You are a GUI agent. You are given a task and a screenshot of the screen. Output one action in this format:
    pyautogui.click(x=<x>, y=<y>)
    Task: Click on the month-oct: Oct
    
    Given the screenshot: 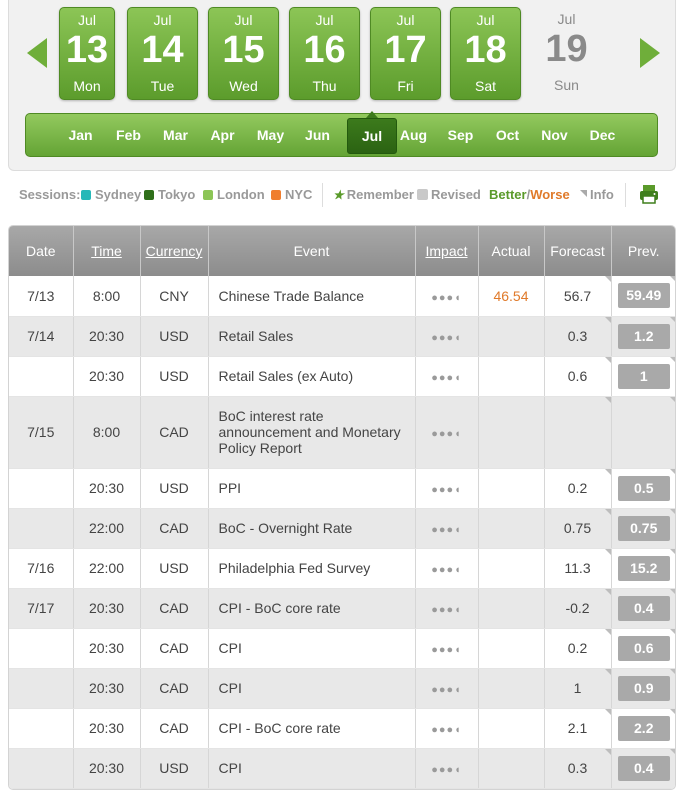 What is the action you would take?
    pyautogui.click(x=507, y=135)
    